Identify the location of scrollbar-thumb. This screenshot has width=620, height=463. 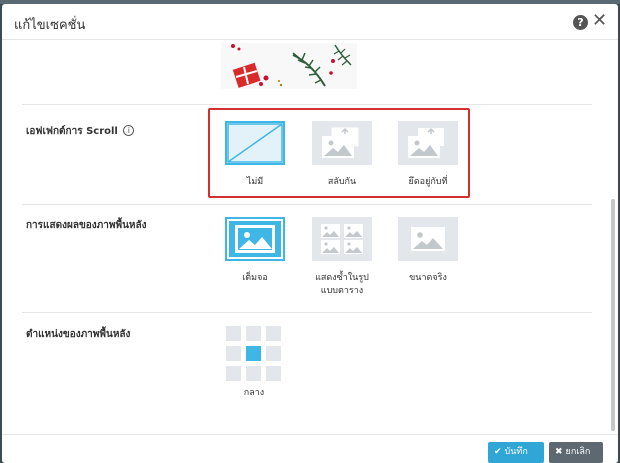
(613, 315).